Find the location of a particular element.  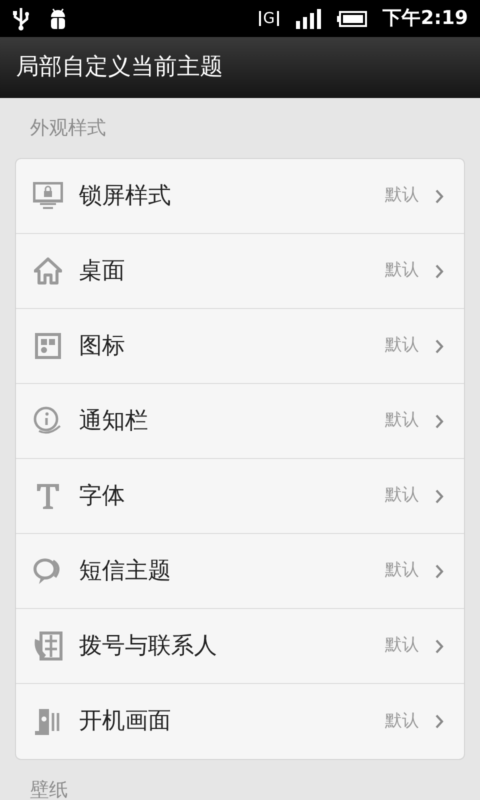

signal-icon is located at coordinates (307, 18).